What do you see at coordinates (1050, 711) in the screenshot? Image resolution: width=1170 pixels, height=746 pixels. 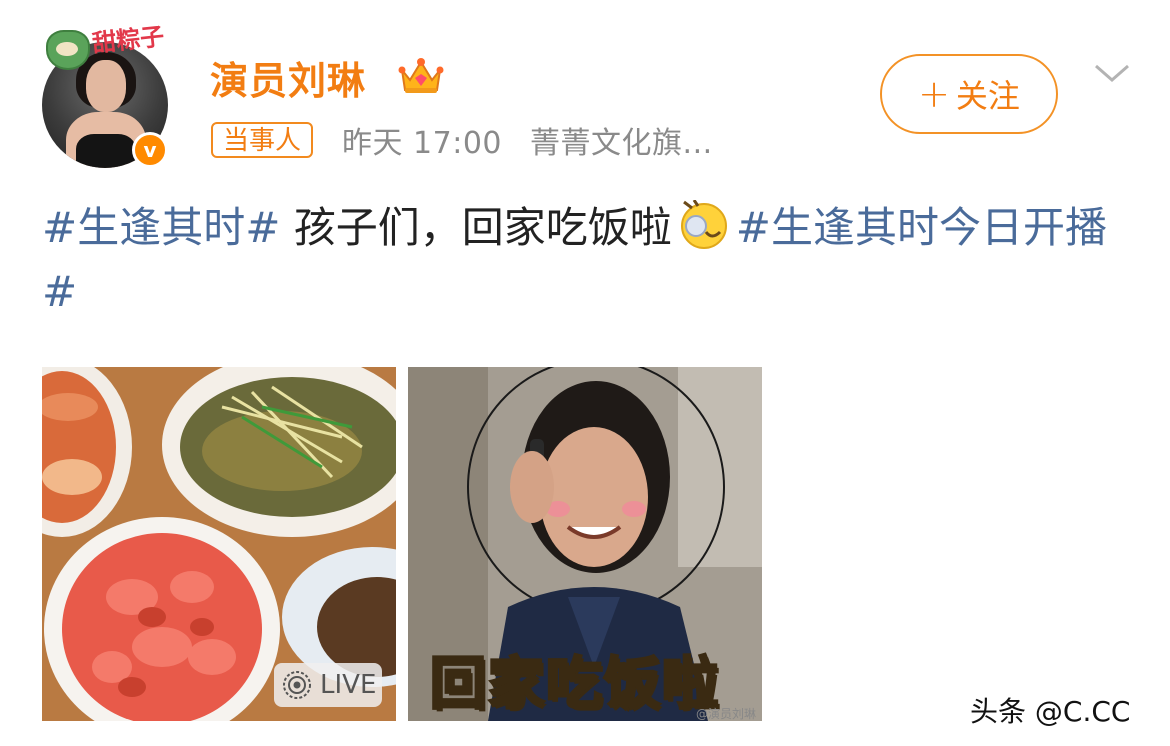 I see `source-watermark: 头条 @C.CC` at bounding box center [1050, 711].